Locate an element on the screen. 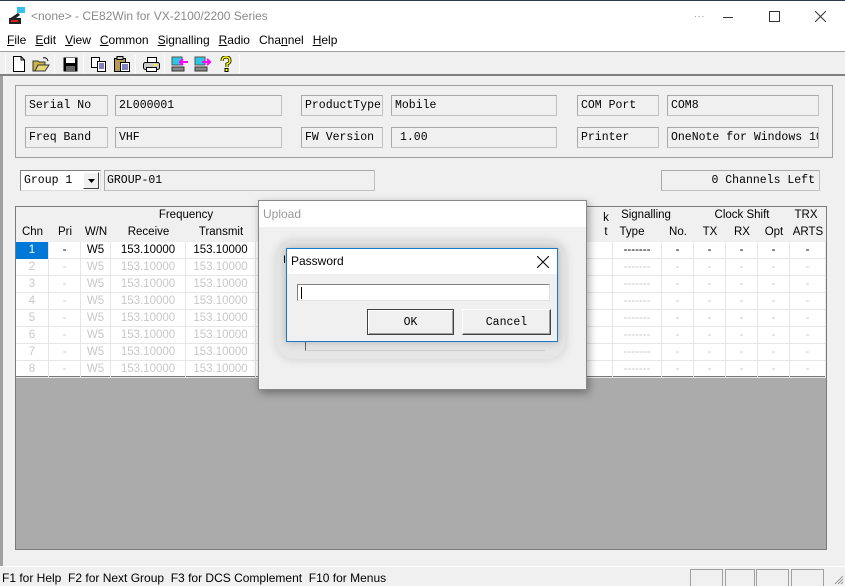 The height and width of the screenshot is (586, 845). menu-help: Help is located at coordinates (326, 41).